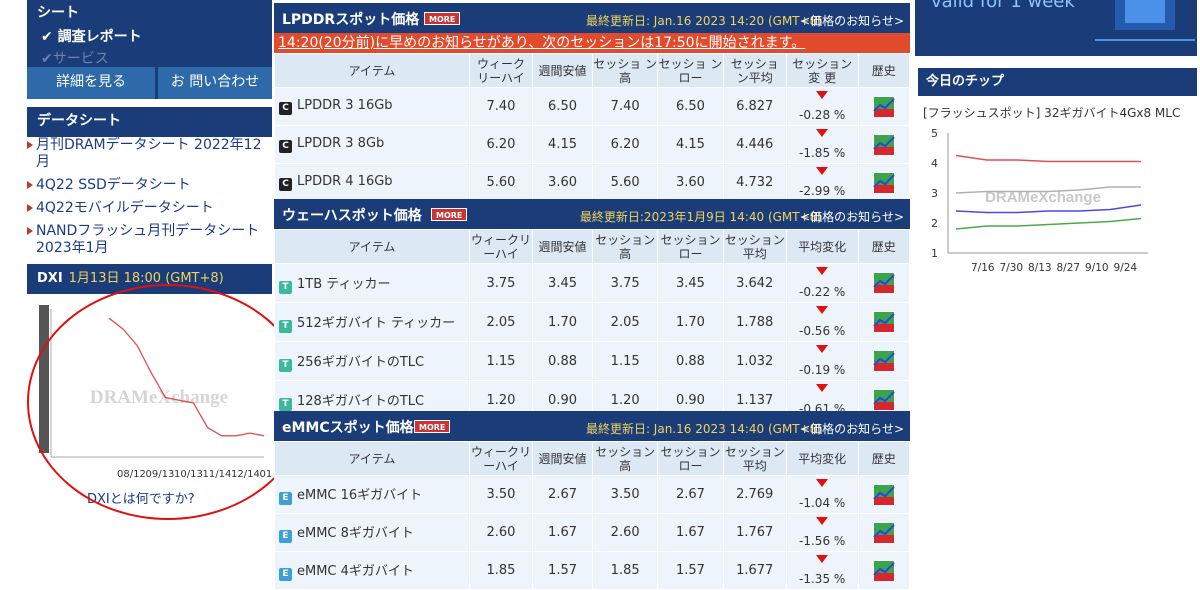  Describe the element at coordinates (1051, 112) in the screenshot. I see `chip-subtitle: [フラッシュスポット] 32ギガバイト4Gx8 MLC` at that location.